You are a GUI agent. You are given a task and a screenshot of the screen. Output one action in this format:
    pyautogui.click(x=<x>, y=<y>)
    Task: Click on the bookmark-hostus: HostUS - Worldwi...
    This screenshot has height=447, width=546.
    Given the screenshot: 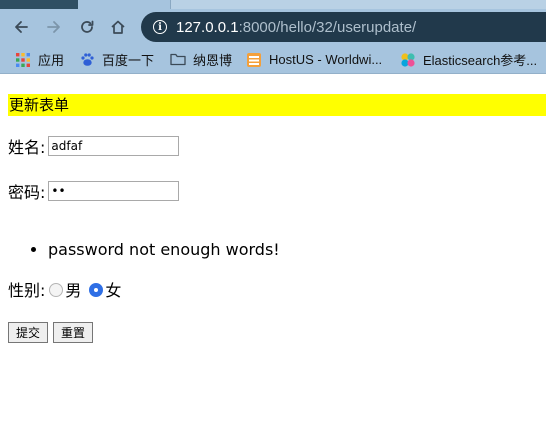 What is the action you would take?
    pyautogui.click(x=314, y=59)
    